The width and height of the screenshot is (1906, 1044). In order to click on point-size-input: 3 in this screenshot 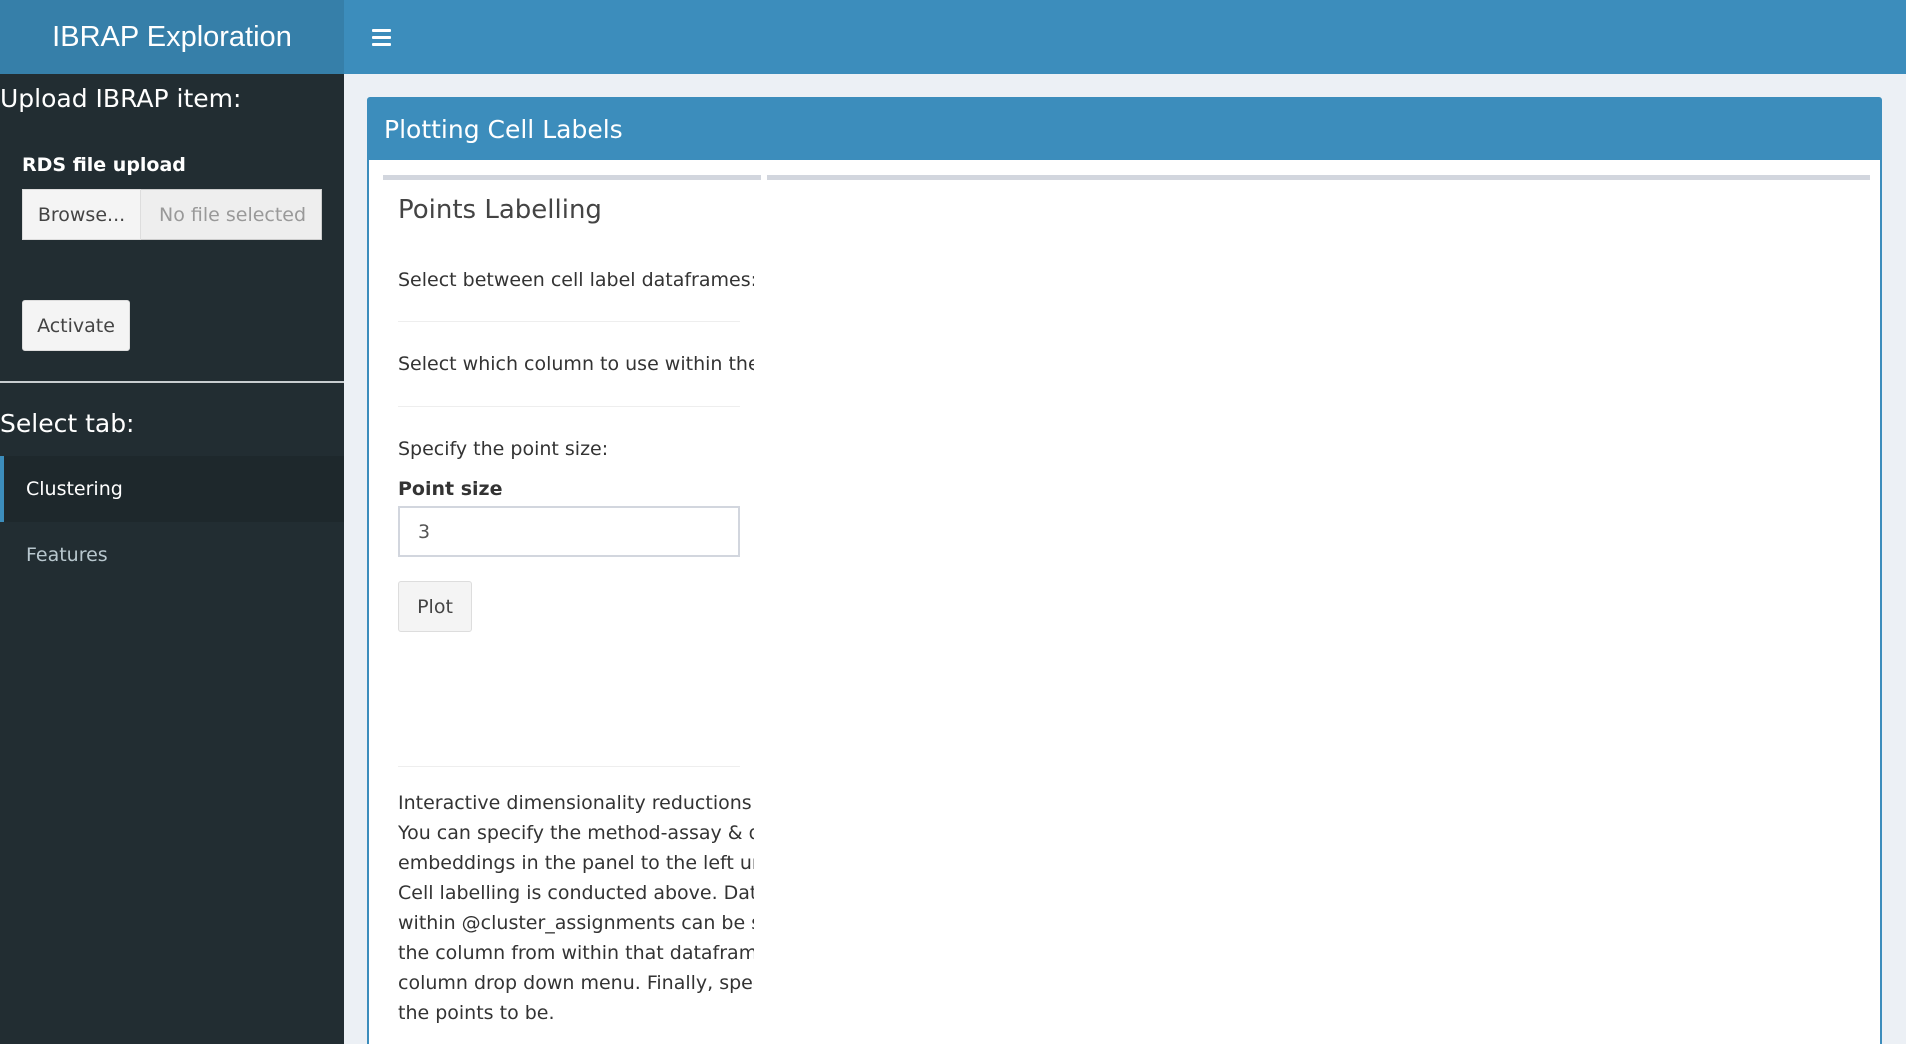, I will do `click(569, 531)`.